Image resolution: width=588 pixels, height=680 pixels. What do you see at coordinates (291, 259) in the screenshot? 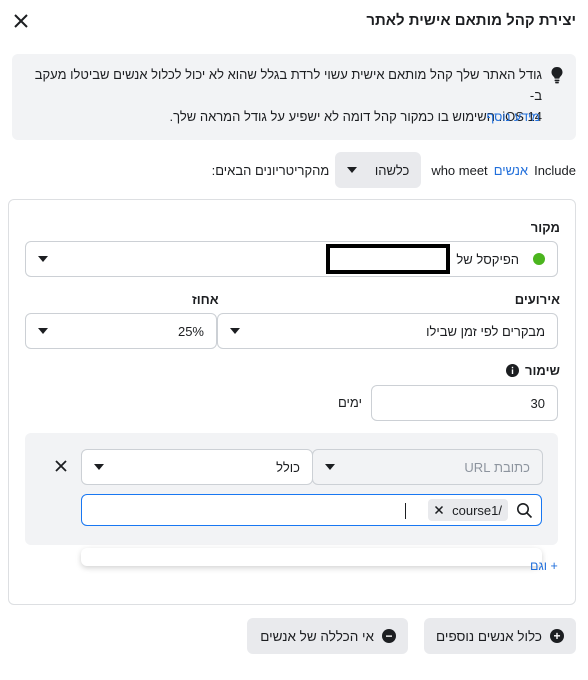
I see `source-dropdown: הפיקסל של` at bounding box center [291, 259].